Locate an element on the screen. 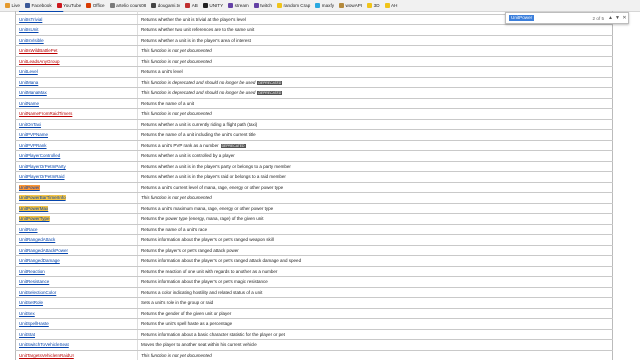 This screenshot has height=360, width=640. bookmark-item: UNITY is located at coordinates (212, 5).